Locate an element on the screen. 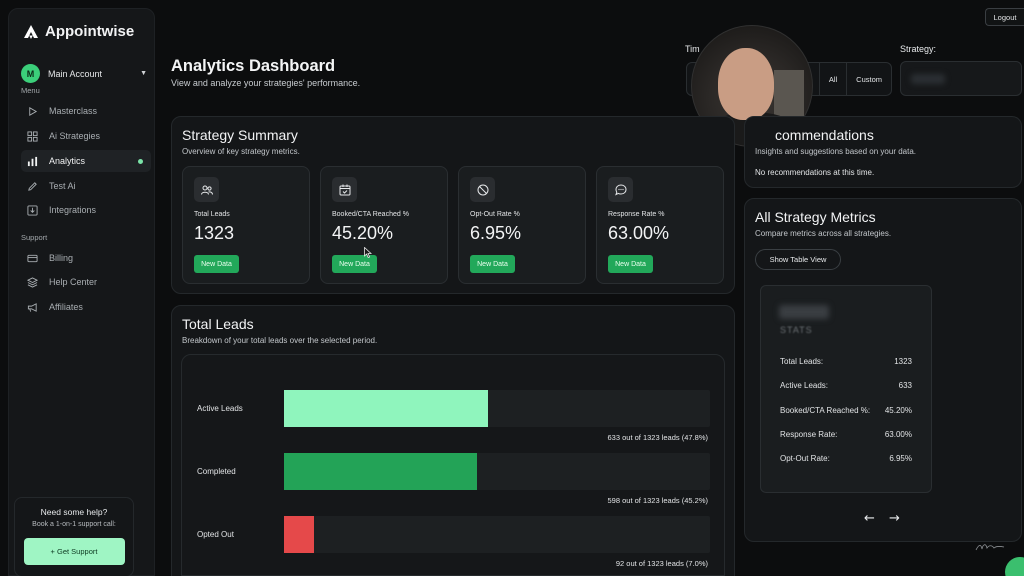 Image resolution: width=1024 pixels, height=576 pixels. webcam-person-head is located at coordinates (746, 84).